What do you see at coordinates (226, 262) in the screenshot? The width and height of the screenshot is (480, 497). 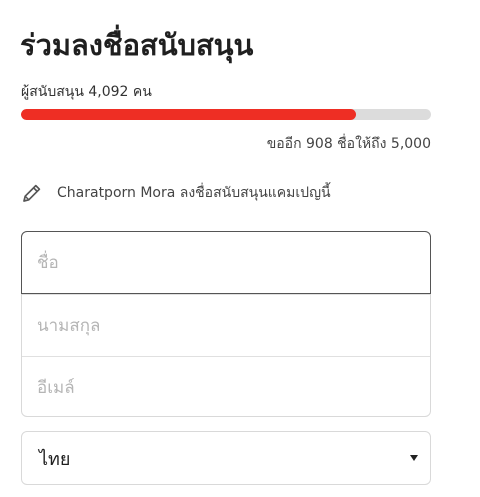 I see `first-name-input` at bounding box center [226, 262].